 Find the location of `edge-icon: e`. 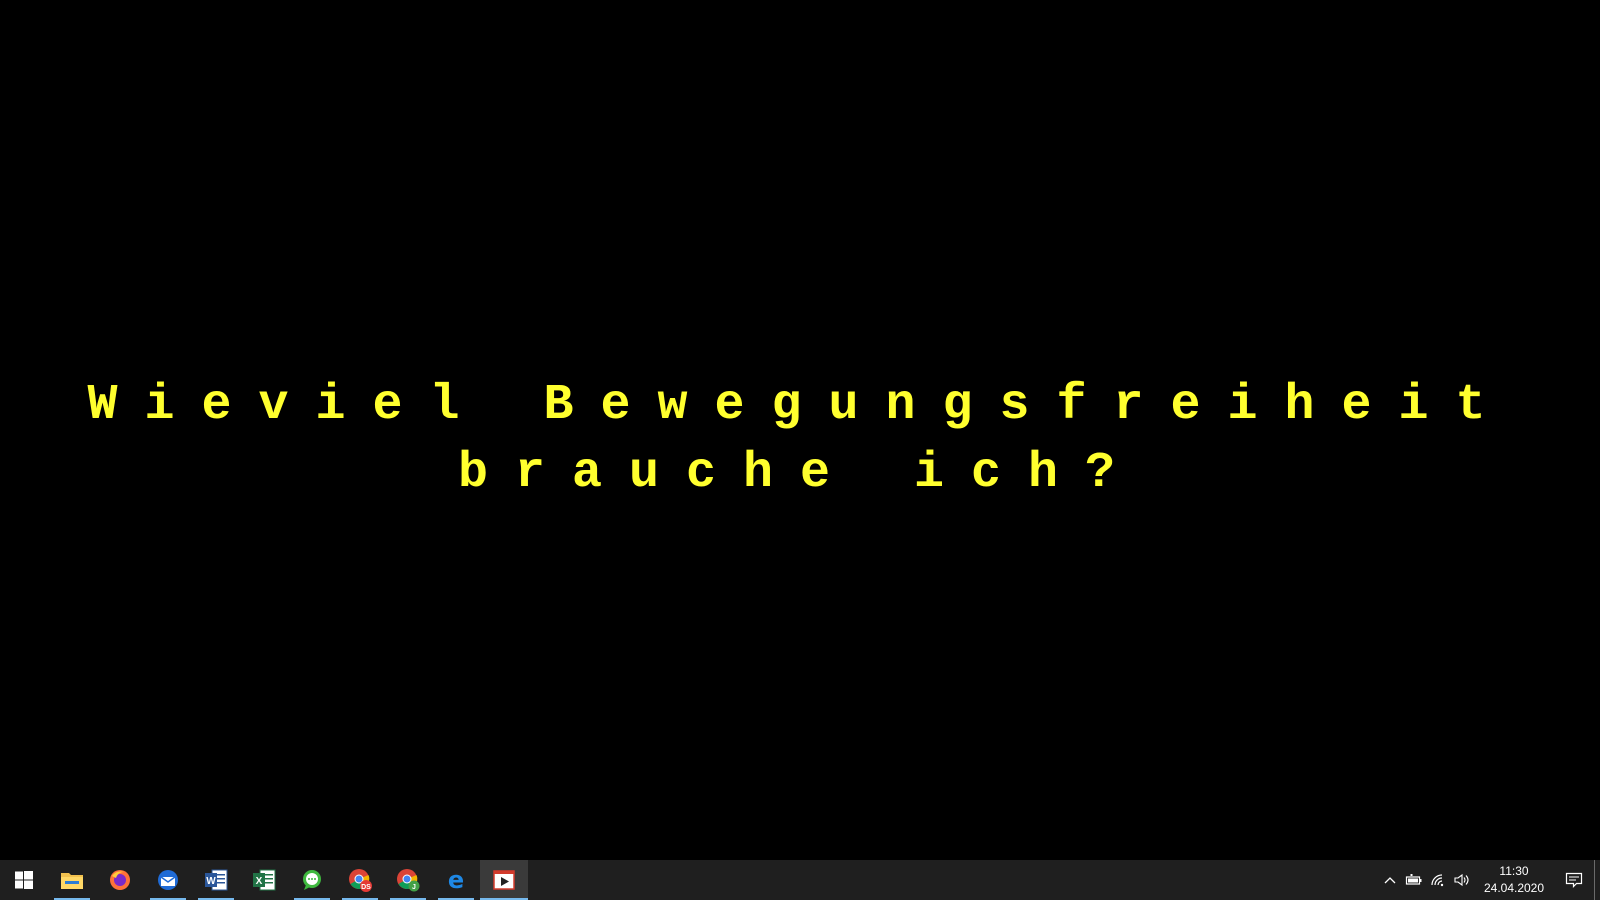

edge-icon: e is located at coordinates (456, 880).